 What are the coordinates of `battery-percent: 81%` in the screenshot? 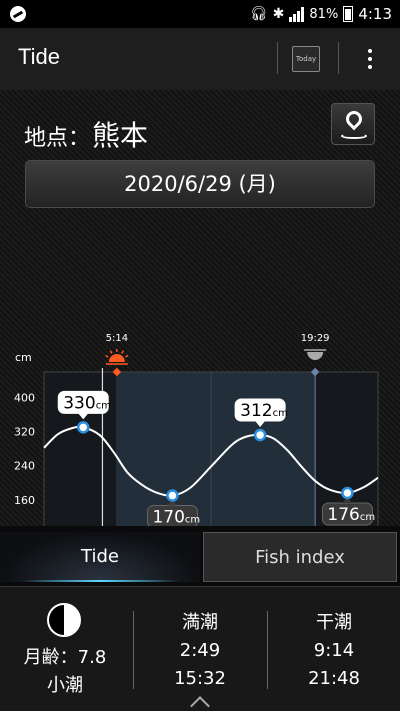 It's located at (324, 14).